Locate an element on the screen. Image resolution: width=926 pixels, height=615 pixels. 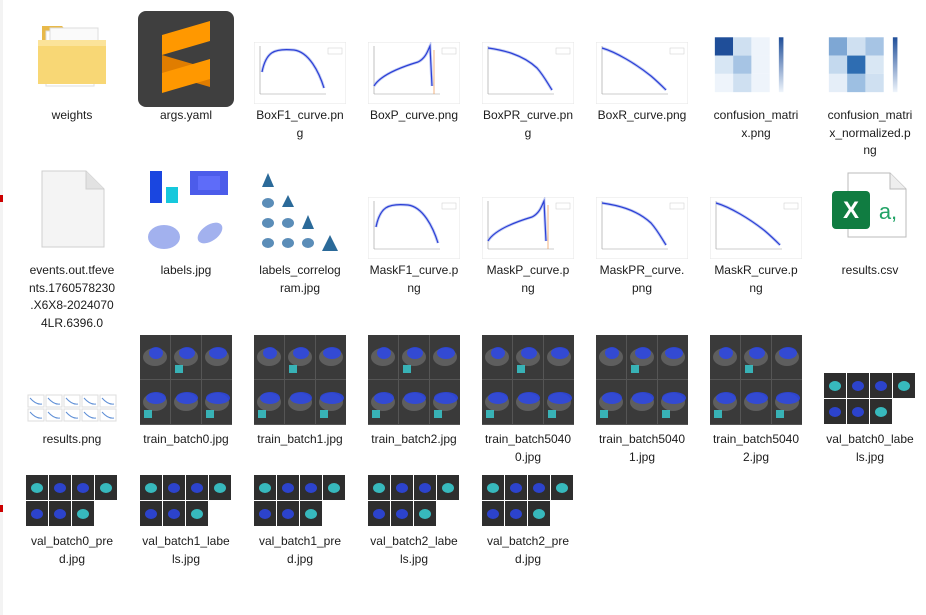
file-thumbnail: X a, is located at coordinates (870, 213).